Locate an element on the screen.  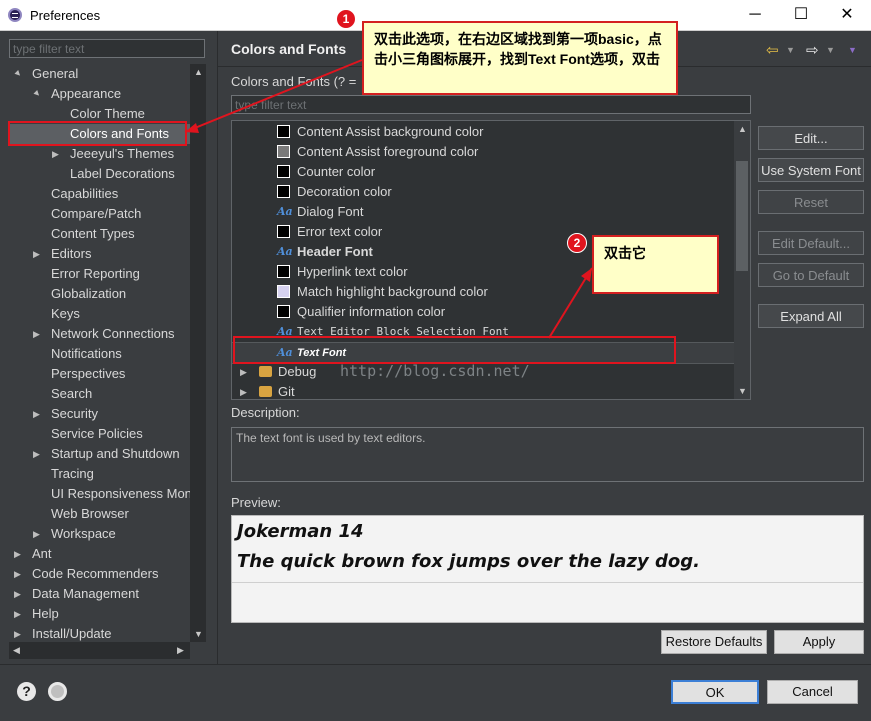
arrow-1-head is located at coordinates (192, 128).